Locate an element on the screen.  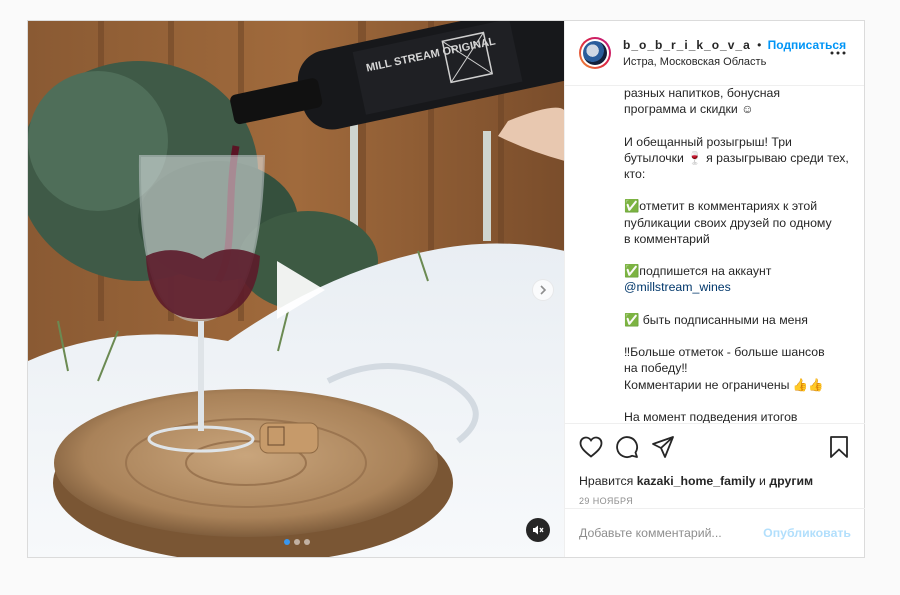
play-button is located at coordinates (298, 290).